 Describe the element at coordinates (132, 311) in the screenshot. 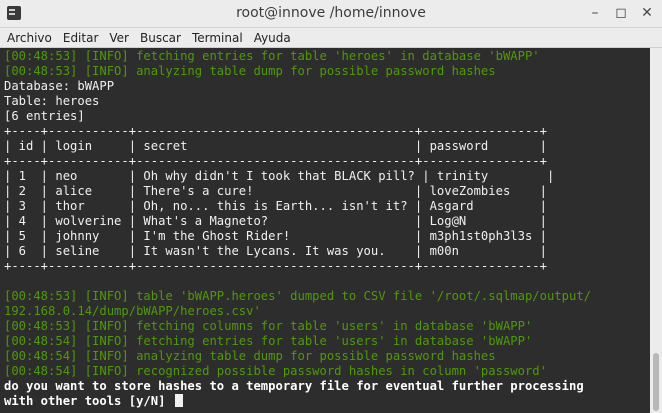

I see `terminal-line: 192.168.0.14/dump/bWAPP/heroes.csv'` at that location.